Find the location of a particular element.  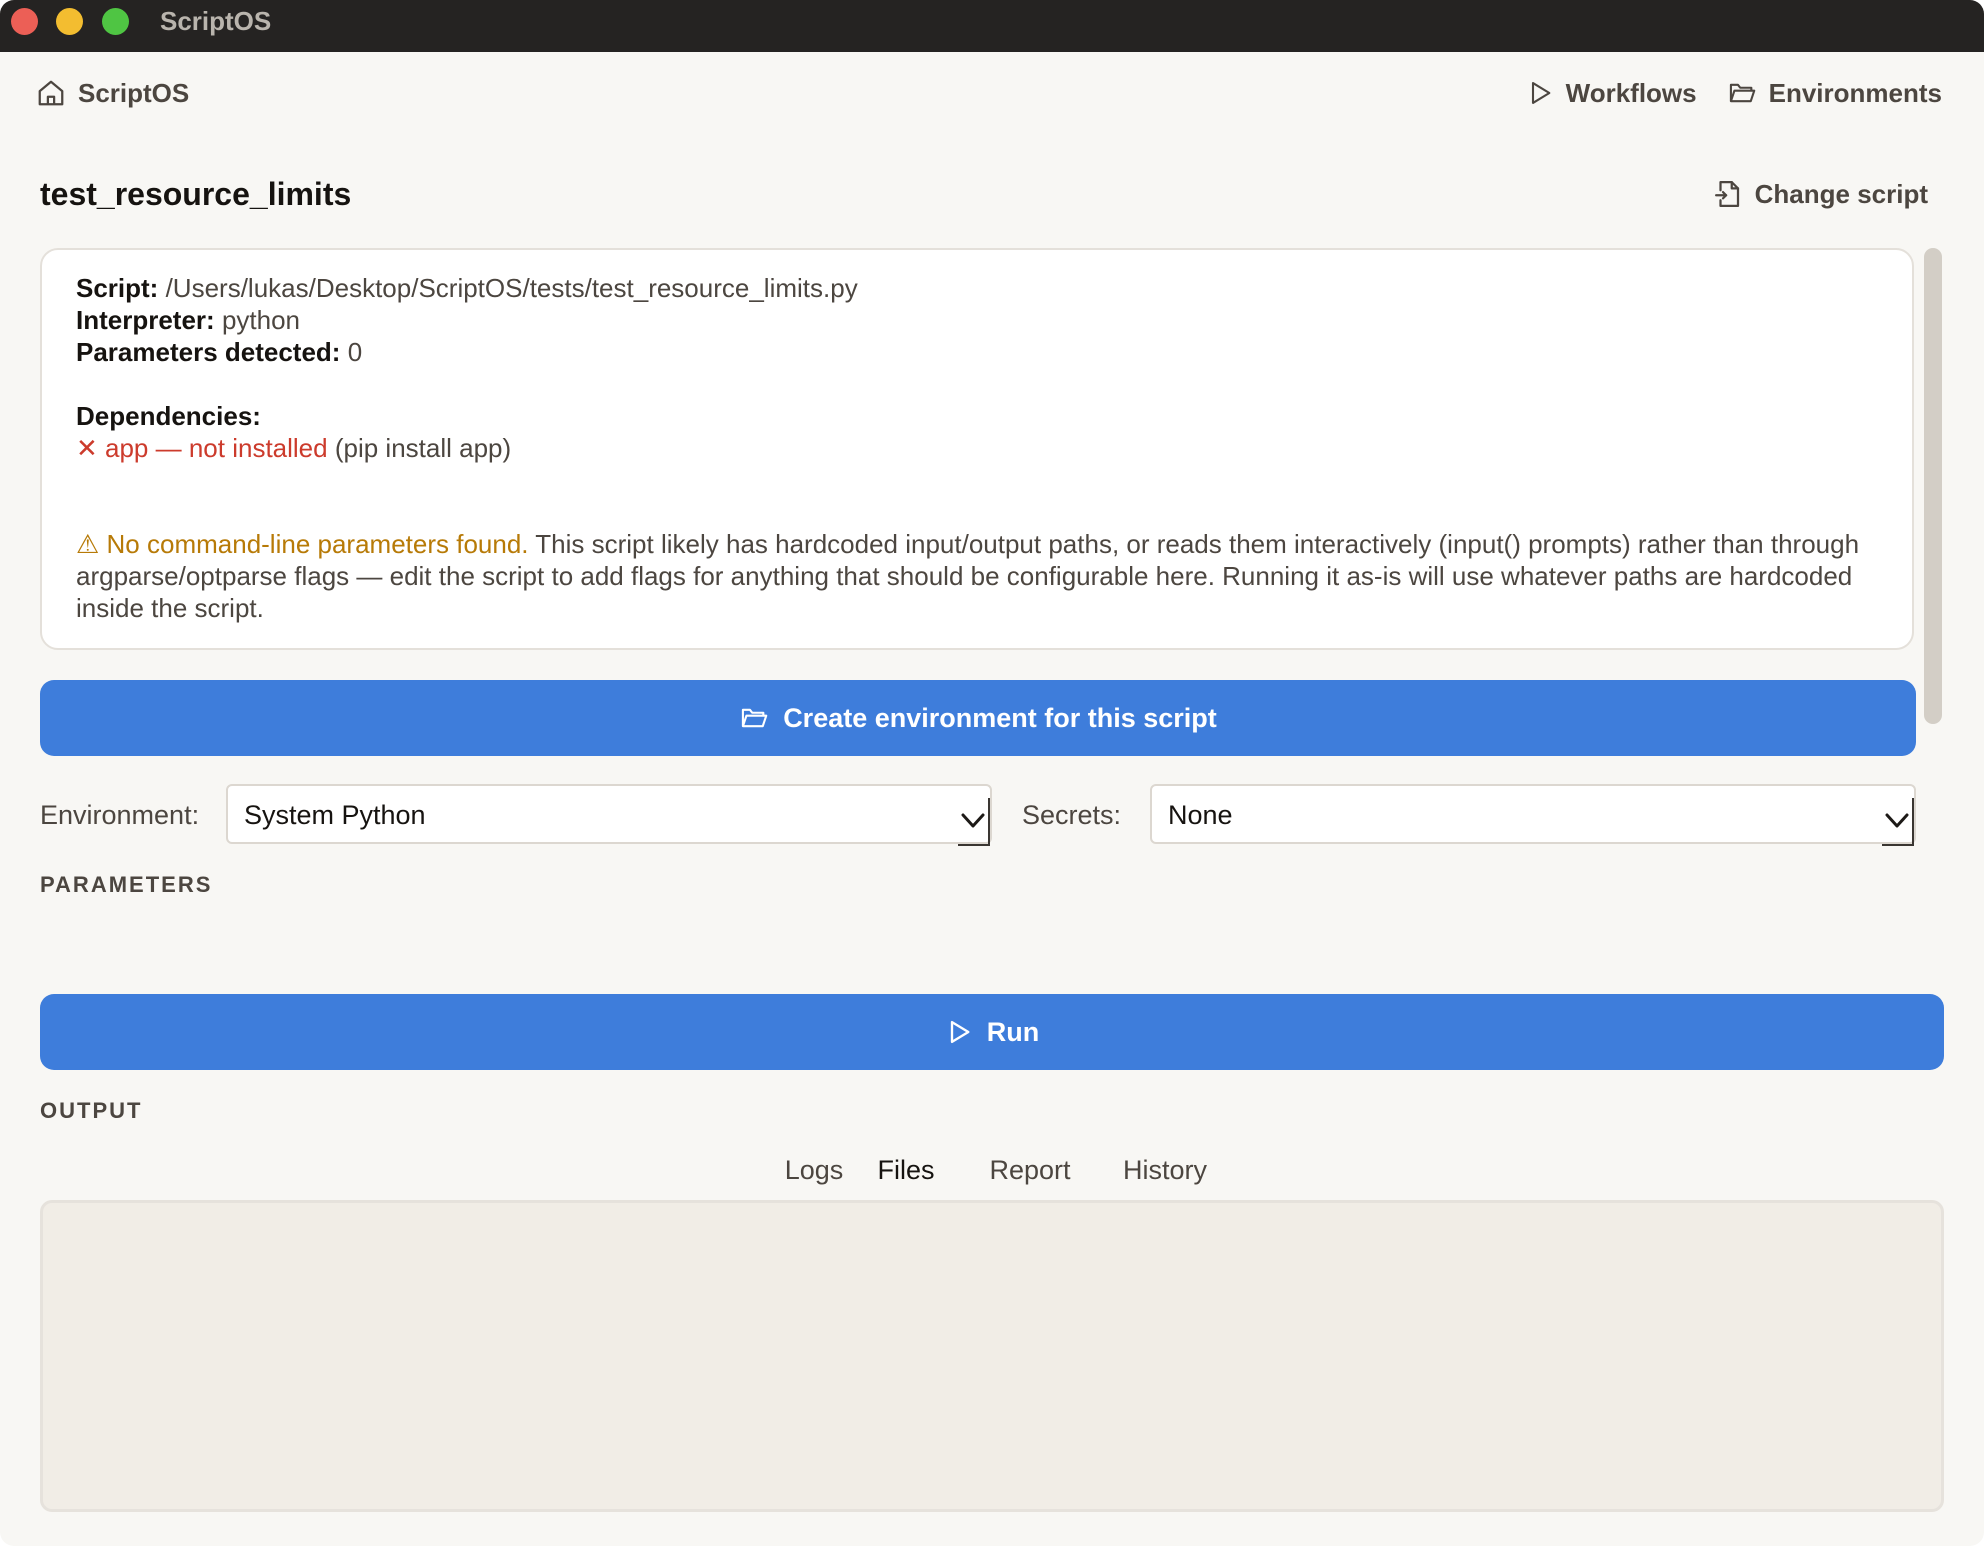

dependency-install-hint: (pip install app) is located at coordinates (423, 448).